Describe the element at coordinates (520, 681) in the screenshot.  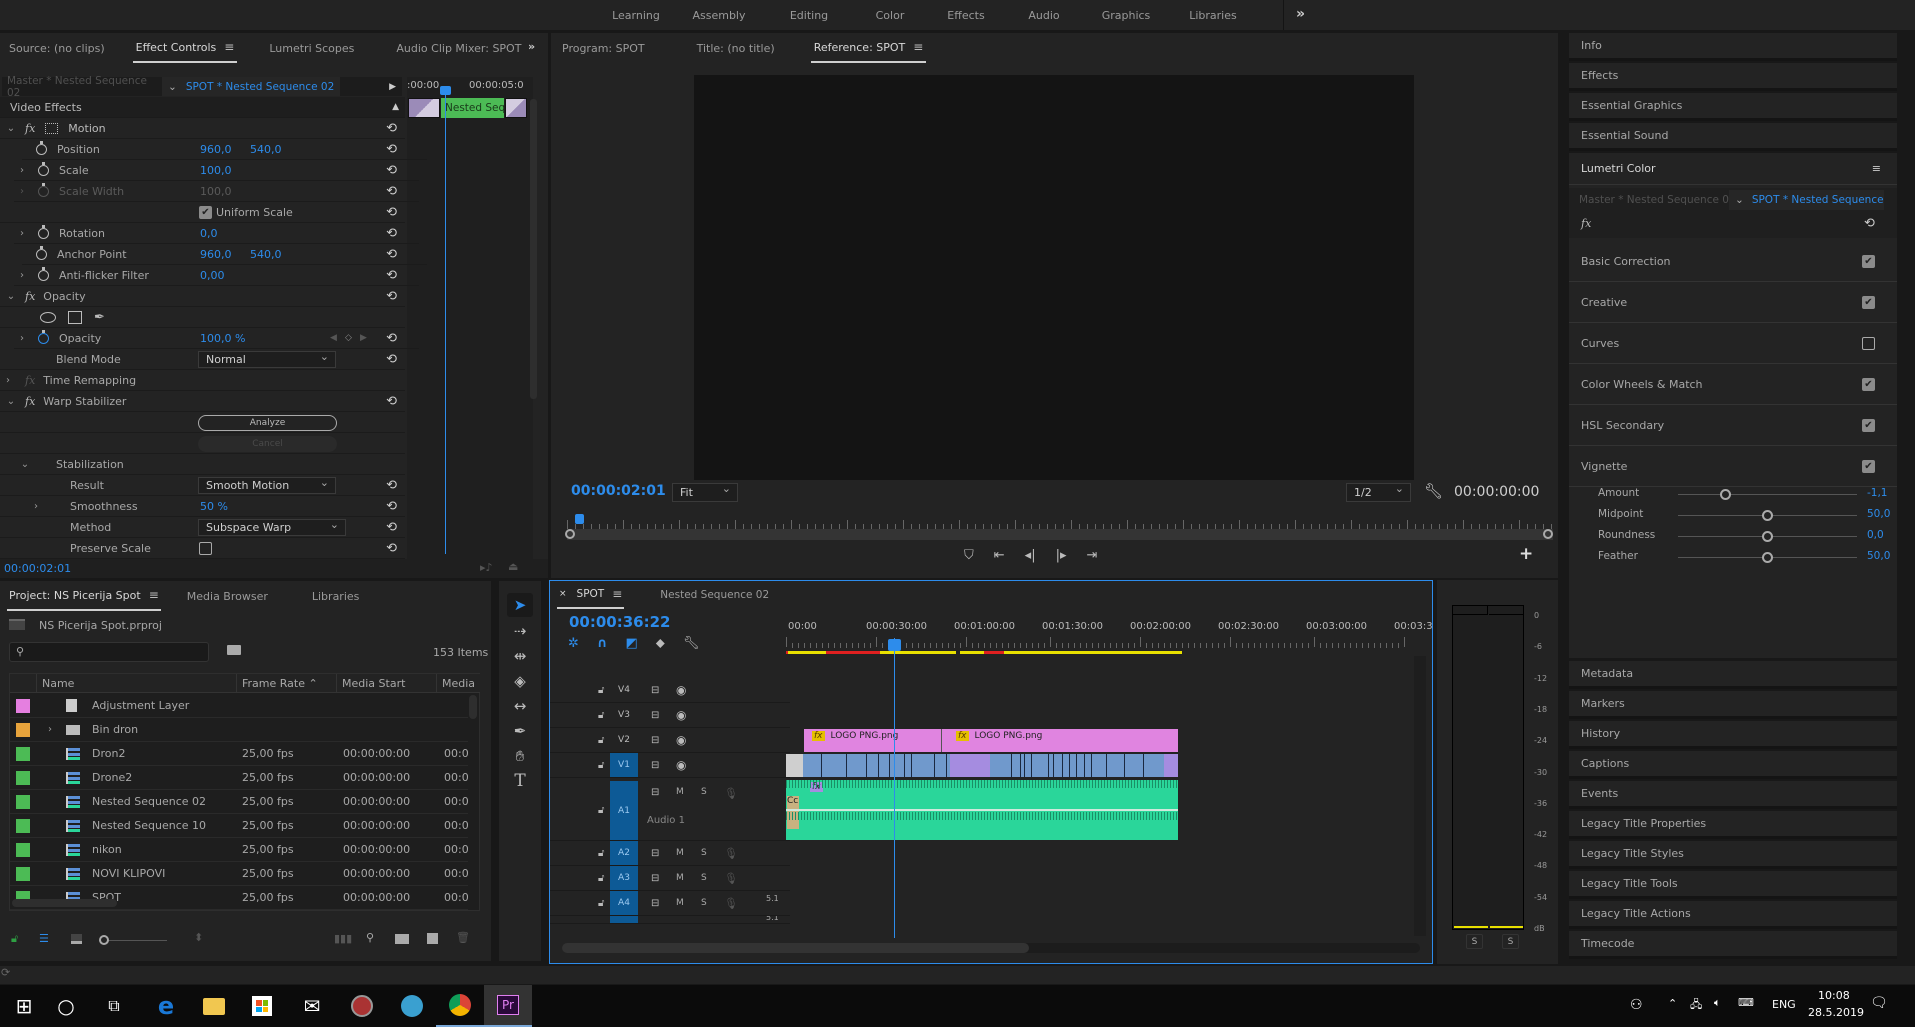
I see `razor-tool-icon: ◈` at that location.